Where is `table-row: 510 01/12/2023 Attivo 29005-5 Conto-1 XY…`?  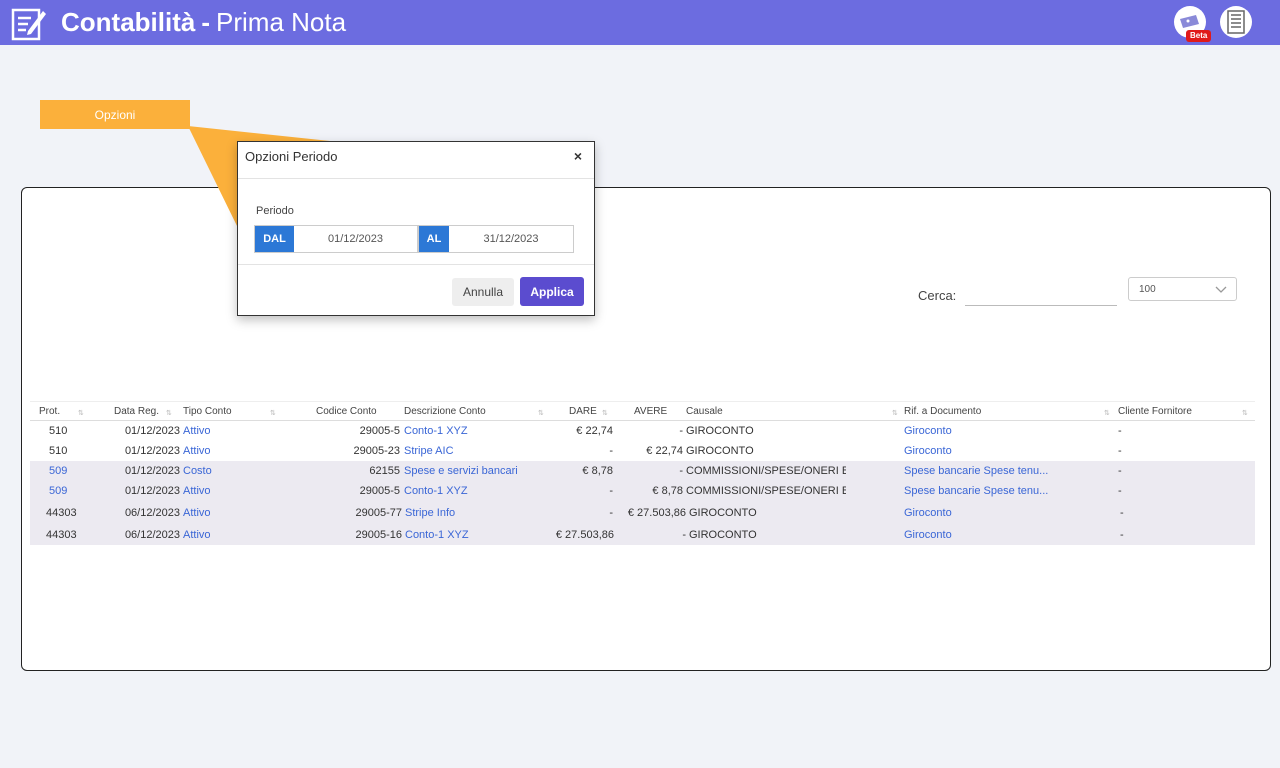 table-row: 510 01/12/2023 Attivo 29005-5 Conto-1 XY… is located at coordinates (642, 431).